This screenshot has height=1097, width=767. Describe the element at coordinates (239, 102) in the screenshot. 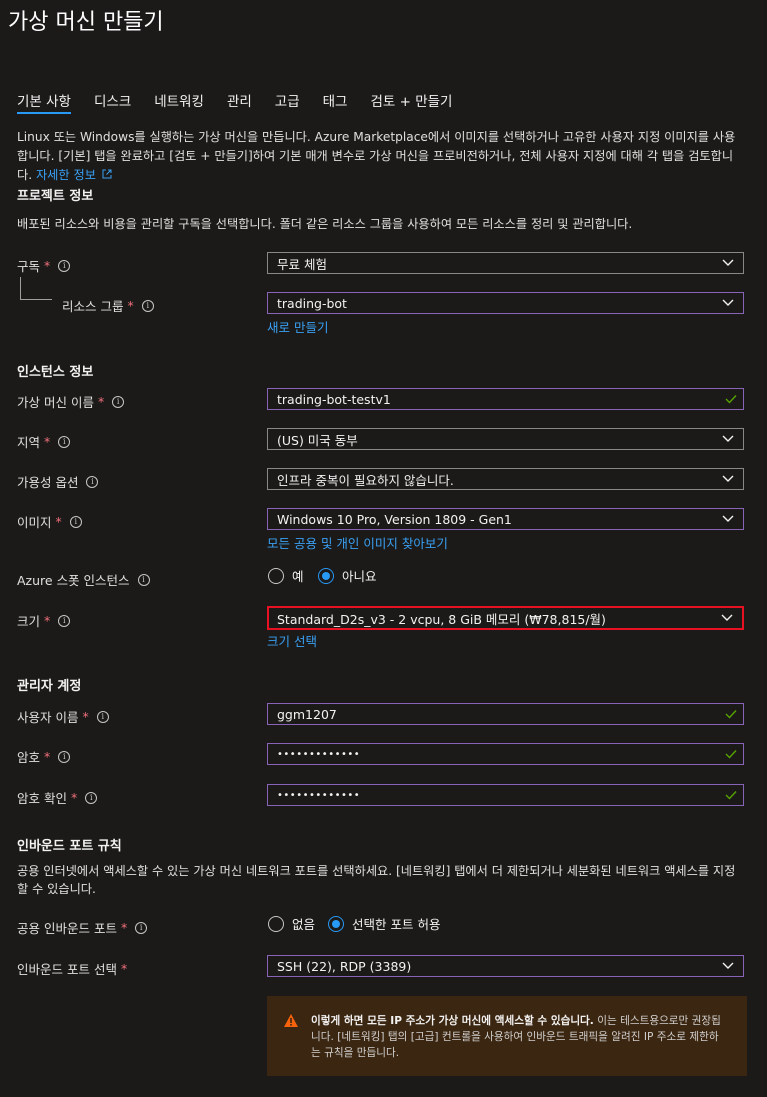

I see `tab-management: 관리` at that location.